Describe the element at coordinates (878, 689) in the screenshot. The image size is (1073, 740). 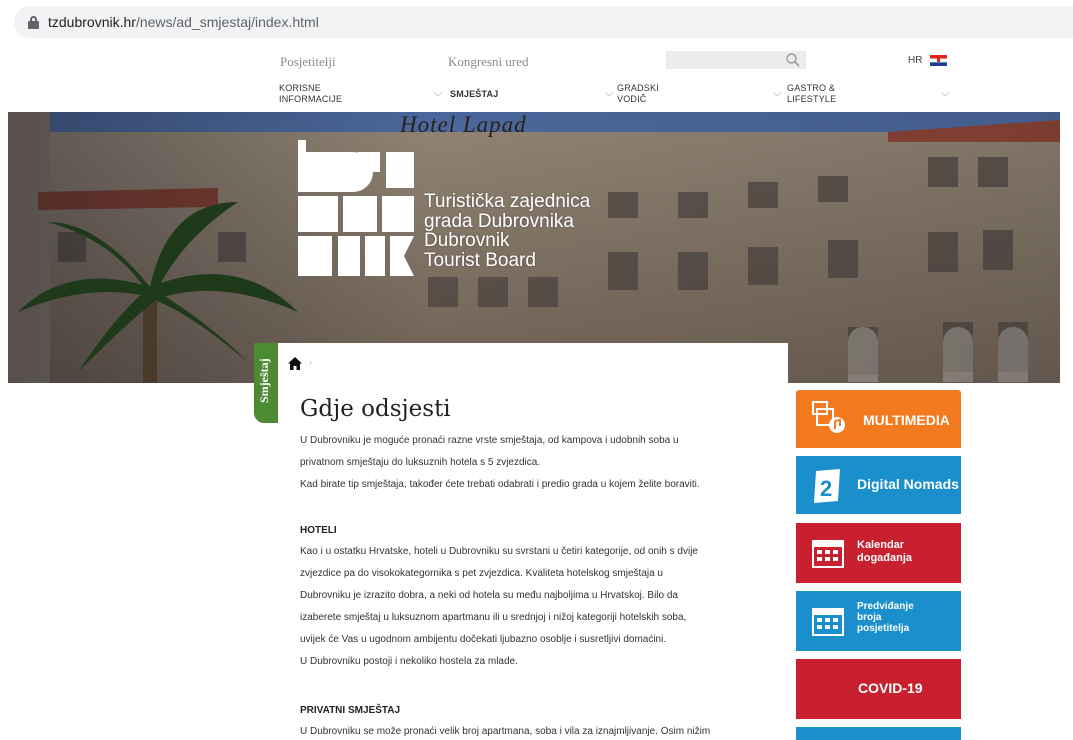
I see `covid-19-tile: COVID-19` at that location.